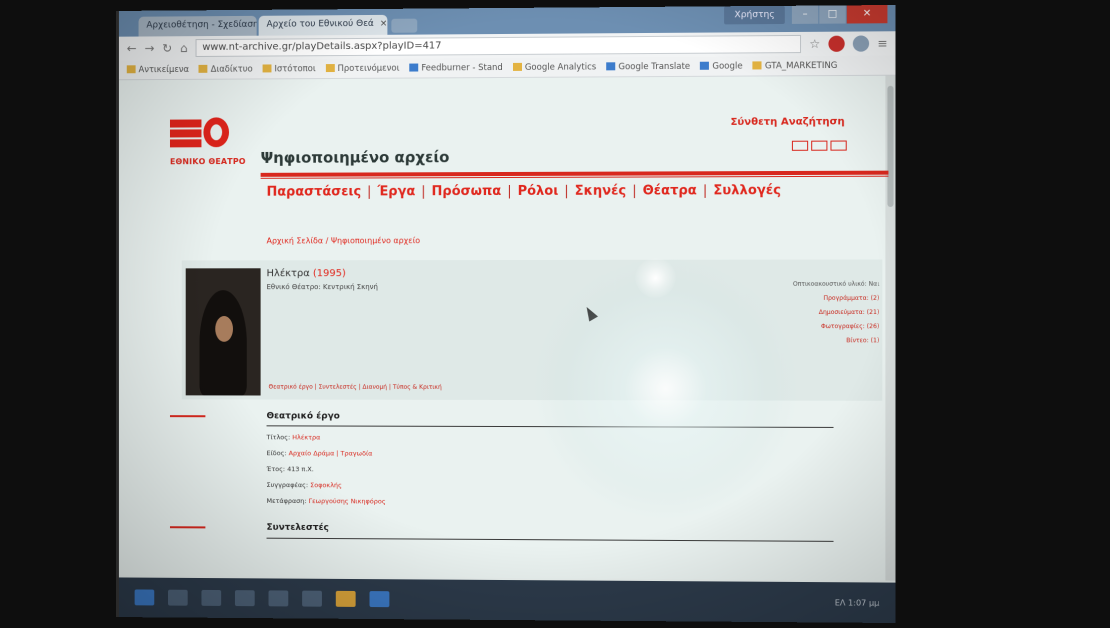  I want to click on field-genre-value: Αρχαίο Δράμα | Τραγωδία, so click(331, 453).